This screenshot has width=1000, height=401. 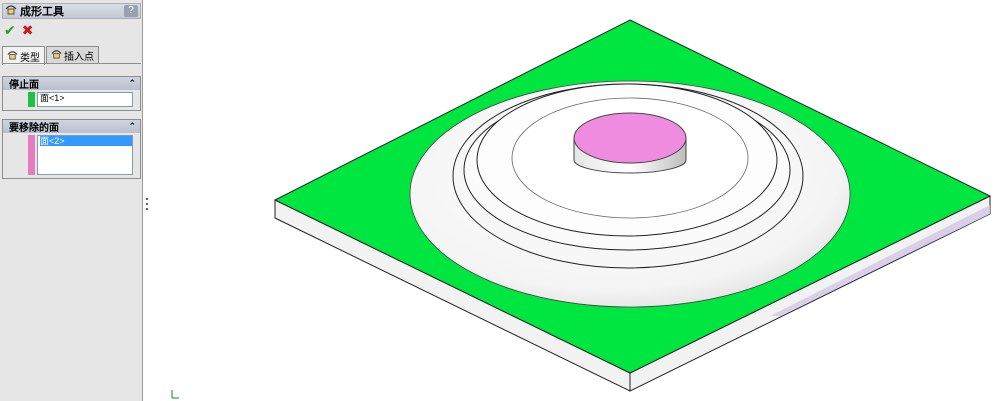 I want to click on list-item: 面<2>, so click(x=86, y=141).